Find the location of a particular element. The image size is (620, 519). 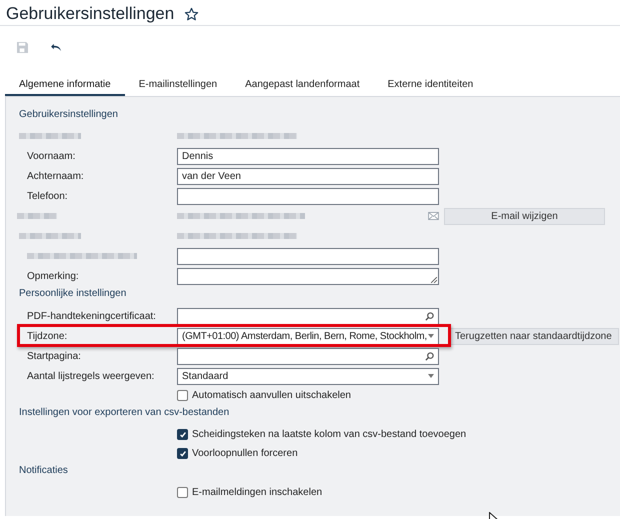

field-label: Aantal lijstregels weergeven: is located at coordinates (91, 376).